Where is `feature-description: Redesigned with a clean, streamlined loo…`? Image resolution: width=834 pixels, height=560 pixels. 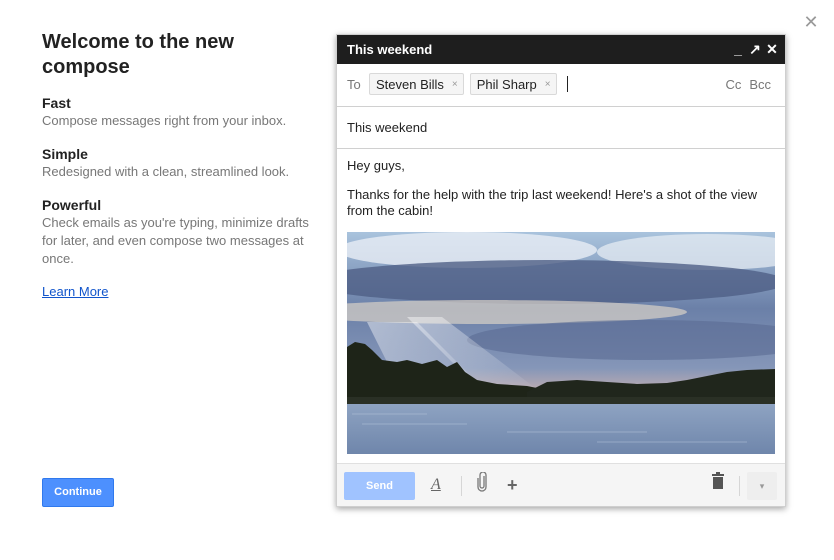
feature-description: Redesigned with a clean, streamlined loo… is located at coordinates (166, 171).